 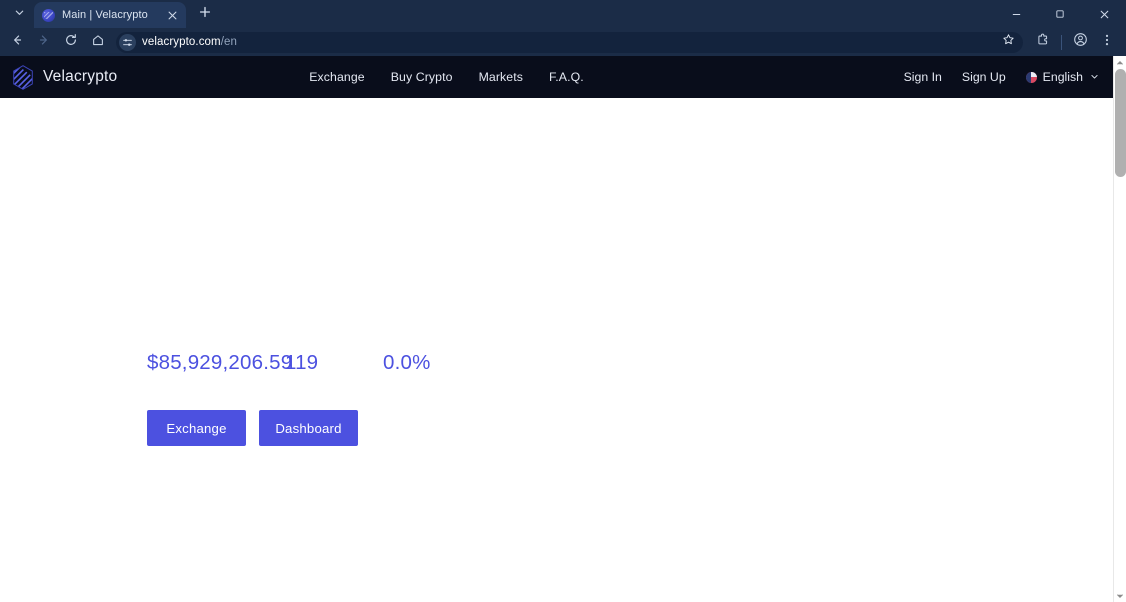 I want to click on plus-icon, so click(x=205, y=14).